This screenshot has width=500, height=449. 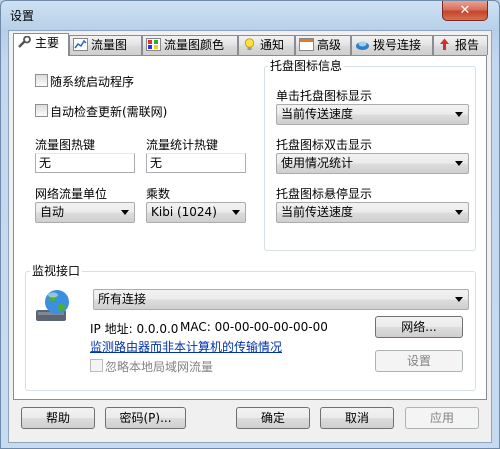 I want to click on ok-button: 确定, so click(x=273, y=418).